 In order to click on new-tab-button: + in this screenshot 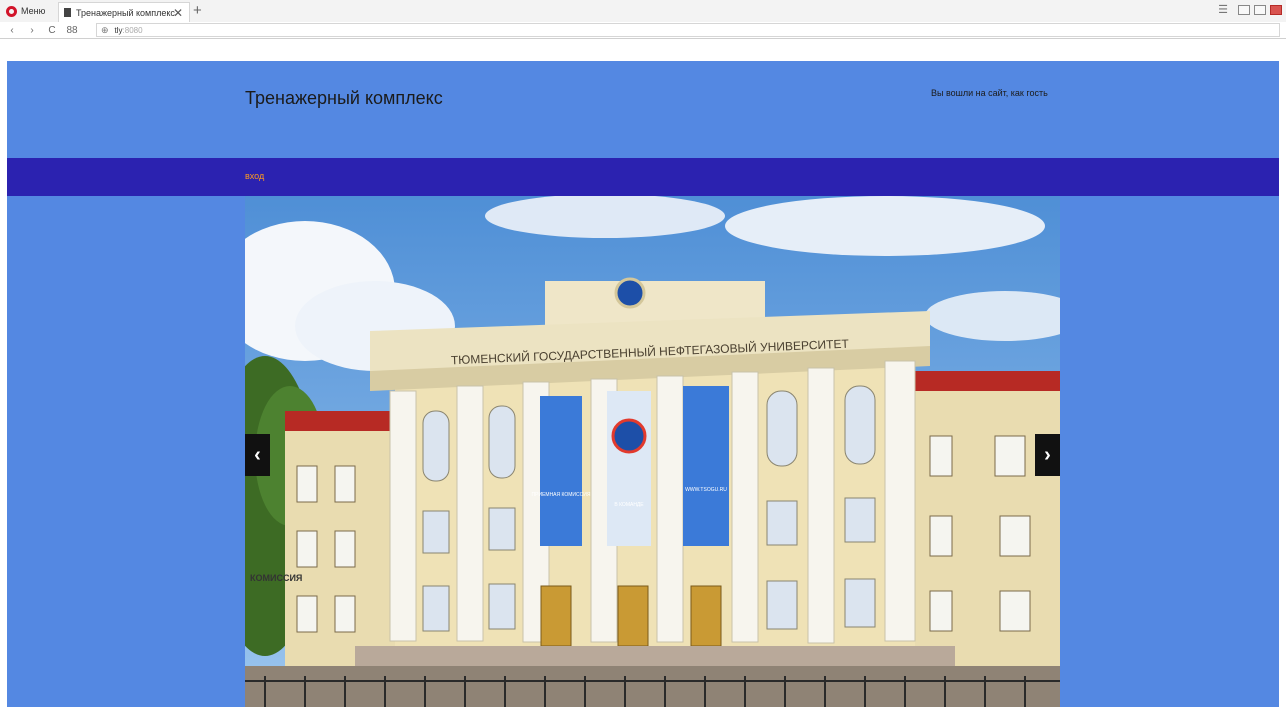, I will do `click(197, 10)`.